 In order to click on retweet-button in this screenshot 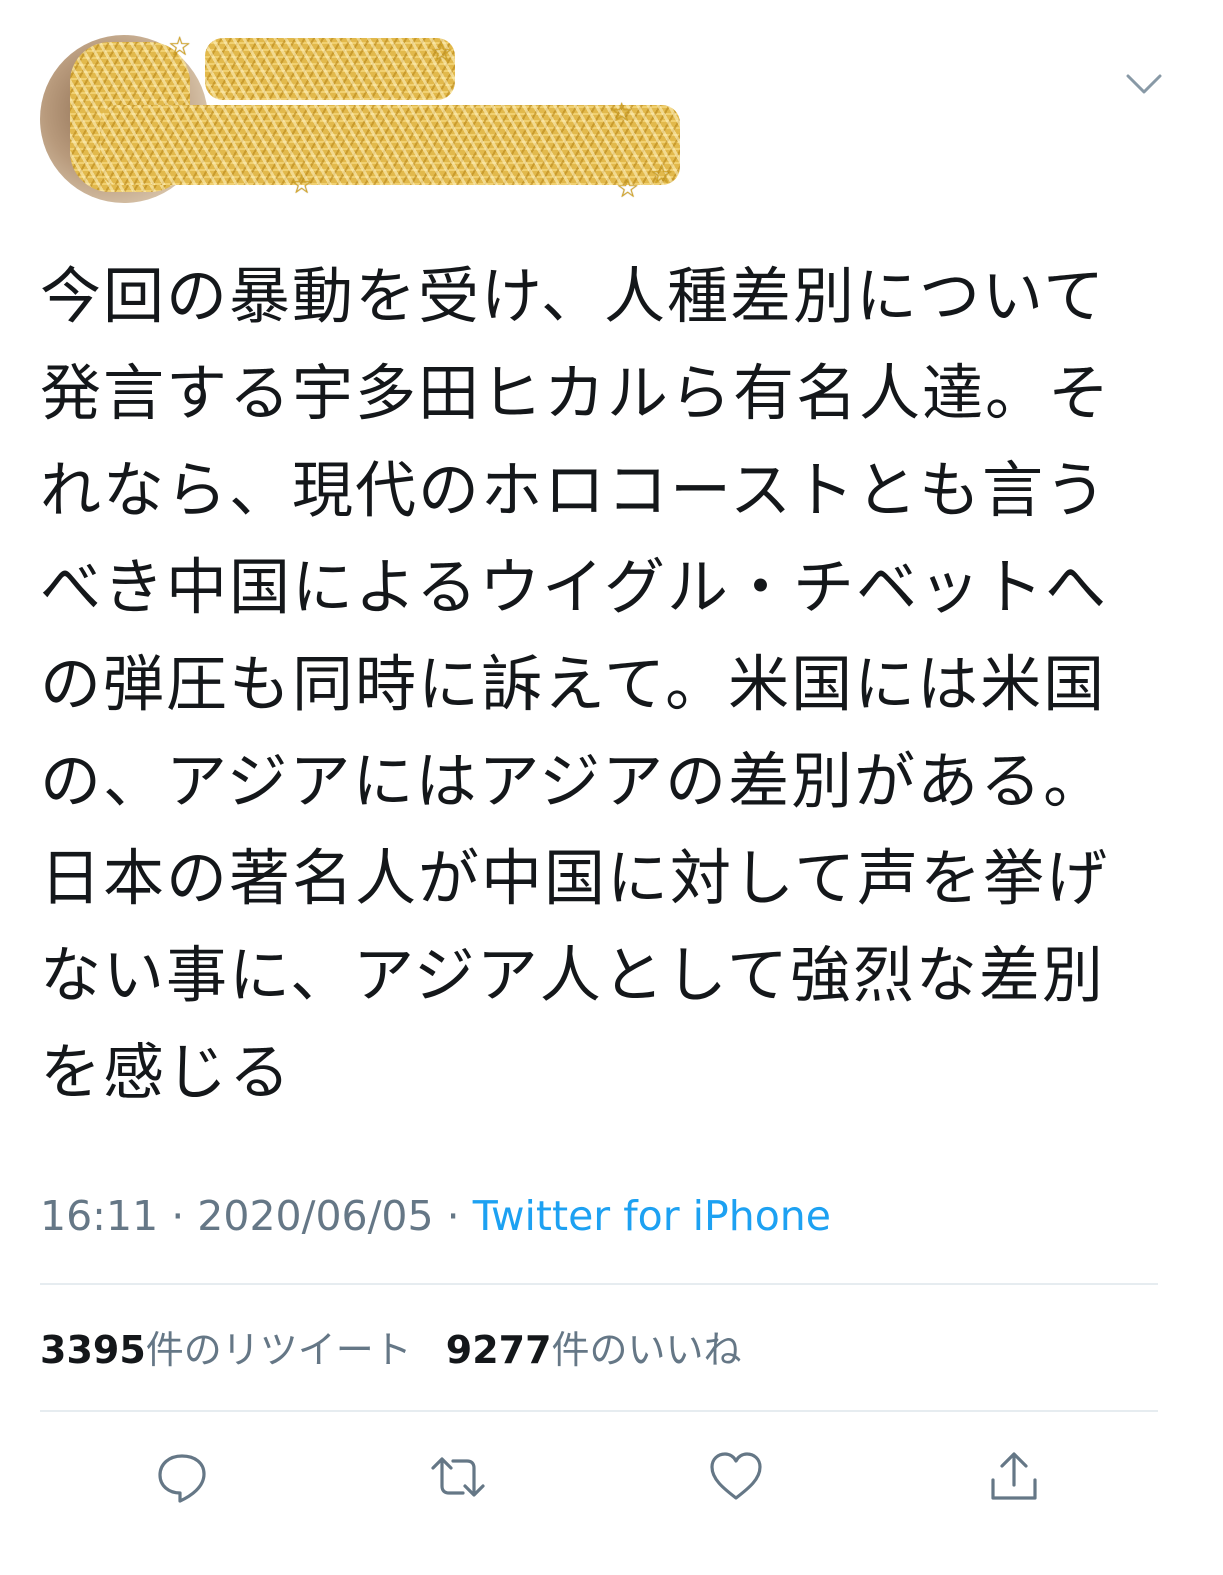, I will do `click(458, 1477)`.